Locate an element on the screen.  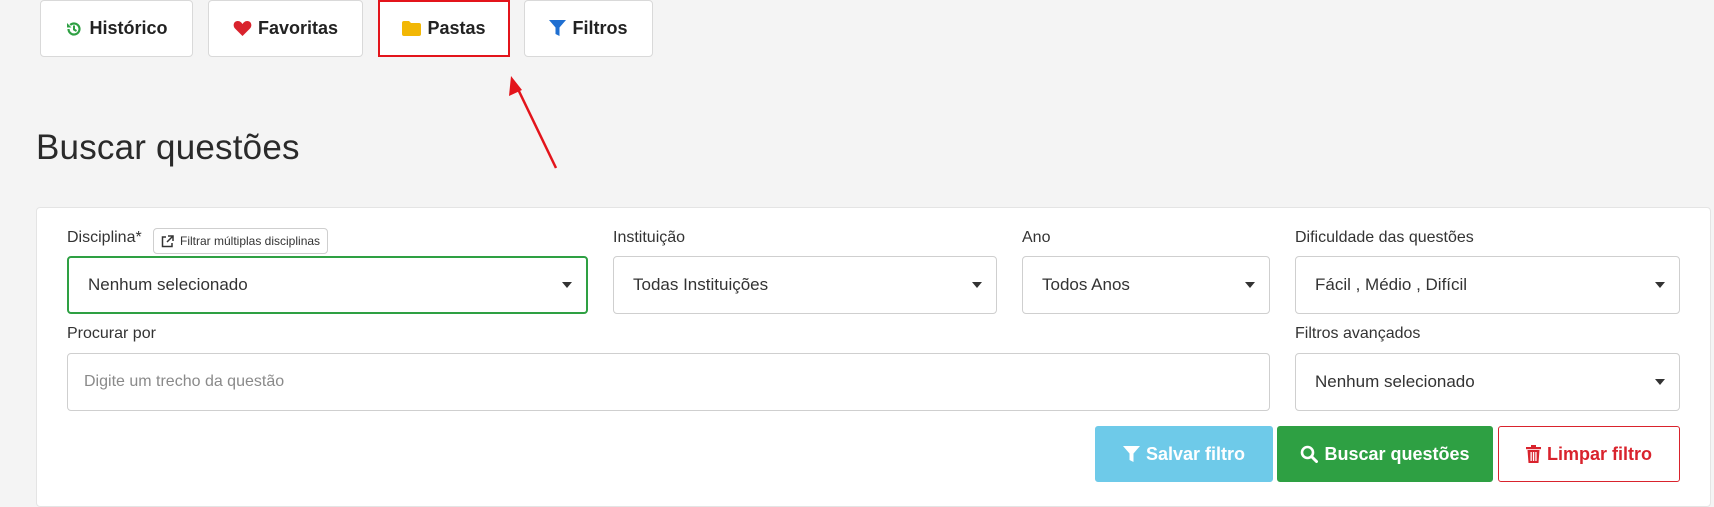
page-title: Buscar questões is located at coordinates (168, 147).